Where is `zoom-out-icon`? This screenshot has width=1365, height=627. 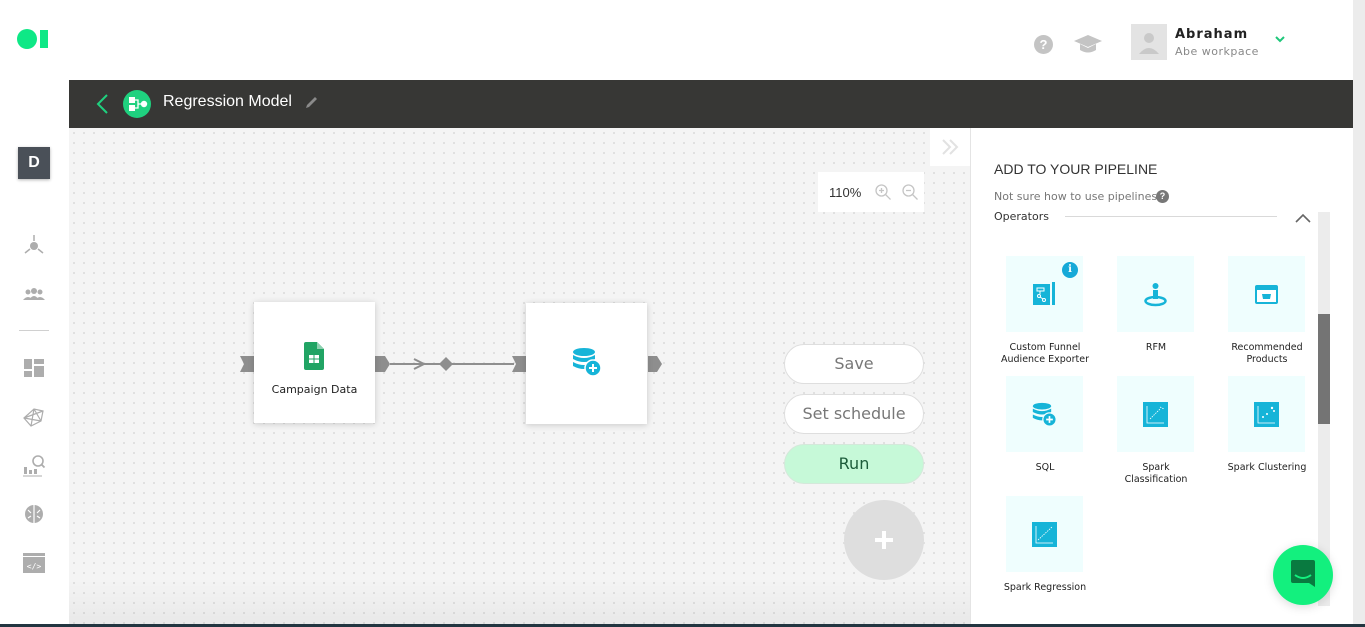 zoom-out-icon is located at coordinates (910, 192).